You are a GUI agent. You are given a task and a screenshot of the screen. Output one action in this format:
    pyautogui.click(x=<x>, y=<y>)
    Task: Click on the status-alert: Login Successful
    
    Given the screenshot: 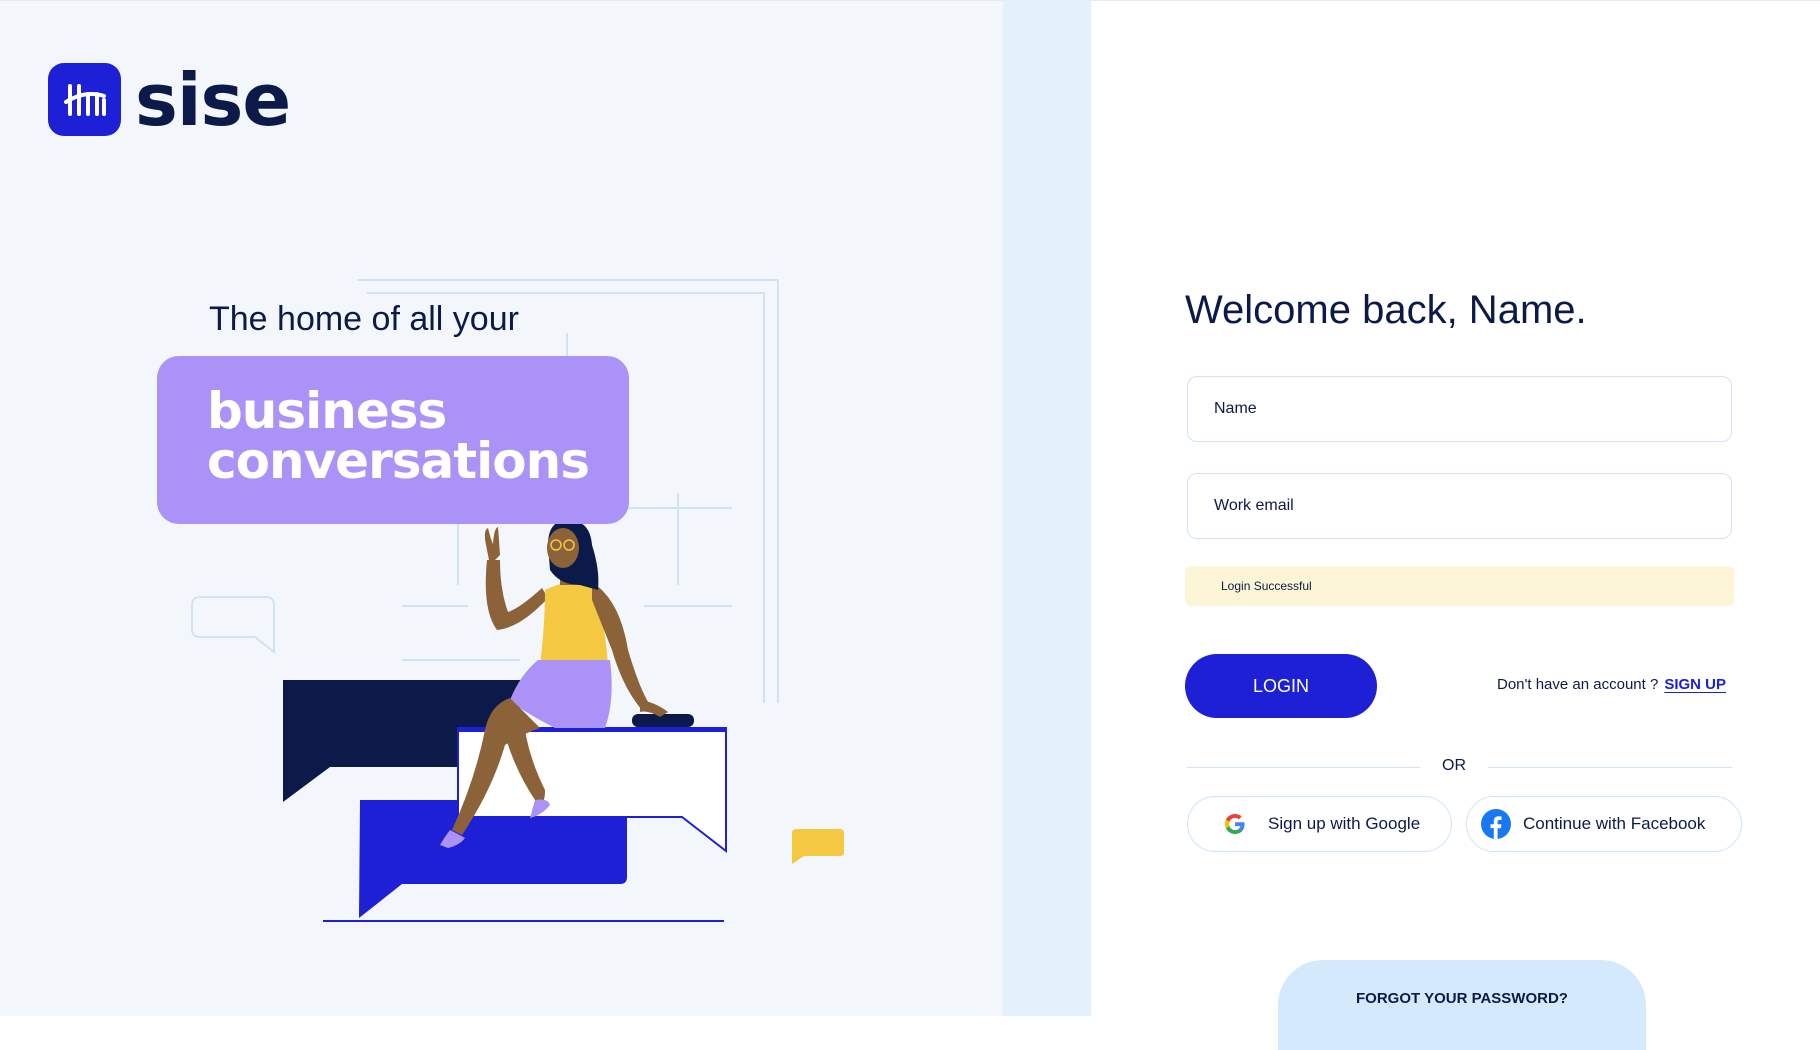 What is the action you would take?
    pyautogui.click(x=1459, y=586)
    